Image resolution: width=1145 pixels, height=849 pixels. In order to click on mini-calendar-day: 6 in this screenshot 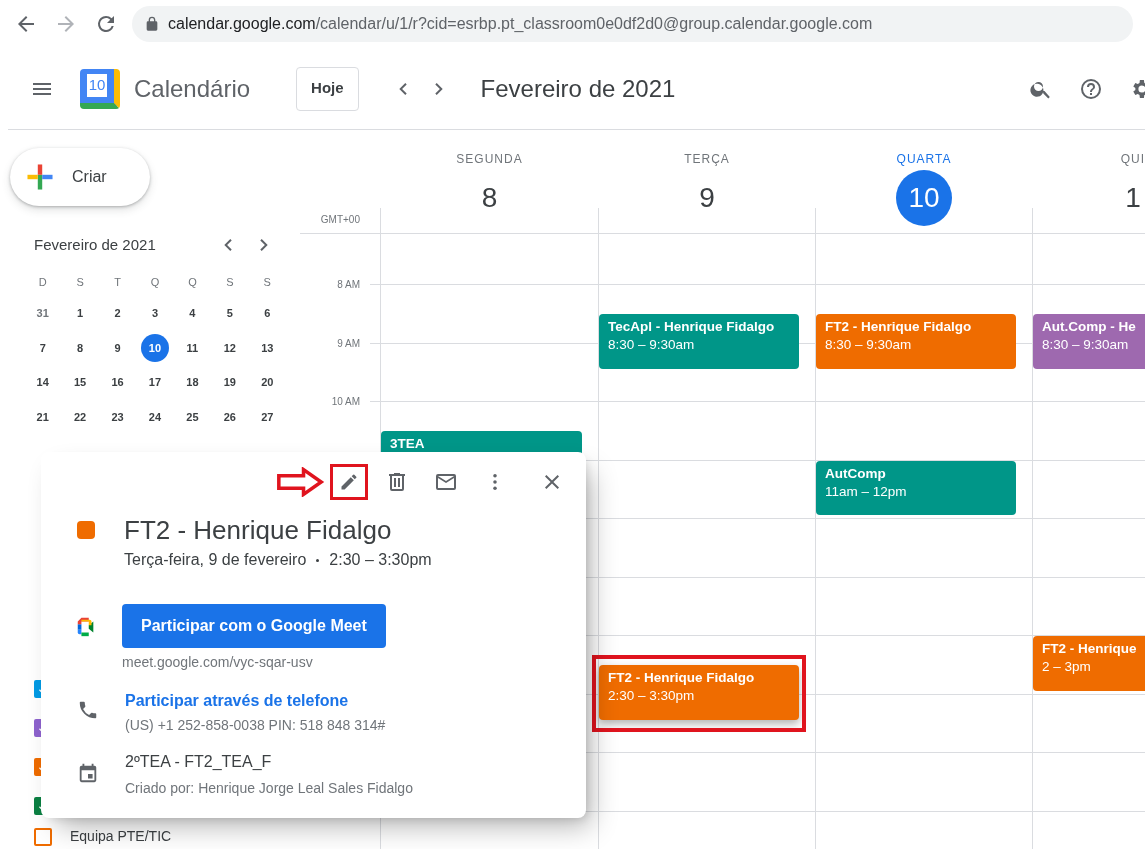, I will do `click(267, 313)`.